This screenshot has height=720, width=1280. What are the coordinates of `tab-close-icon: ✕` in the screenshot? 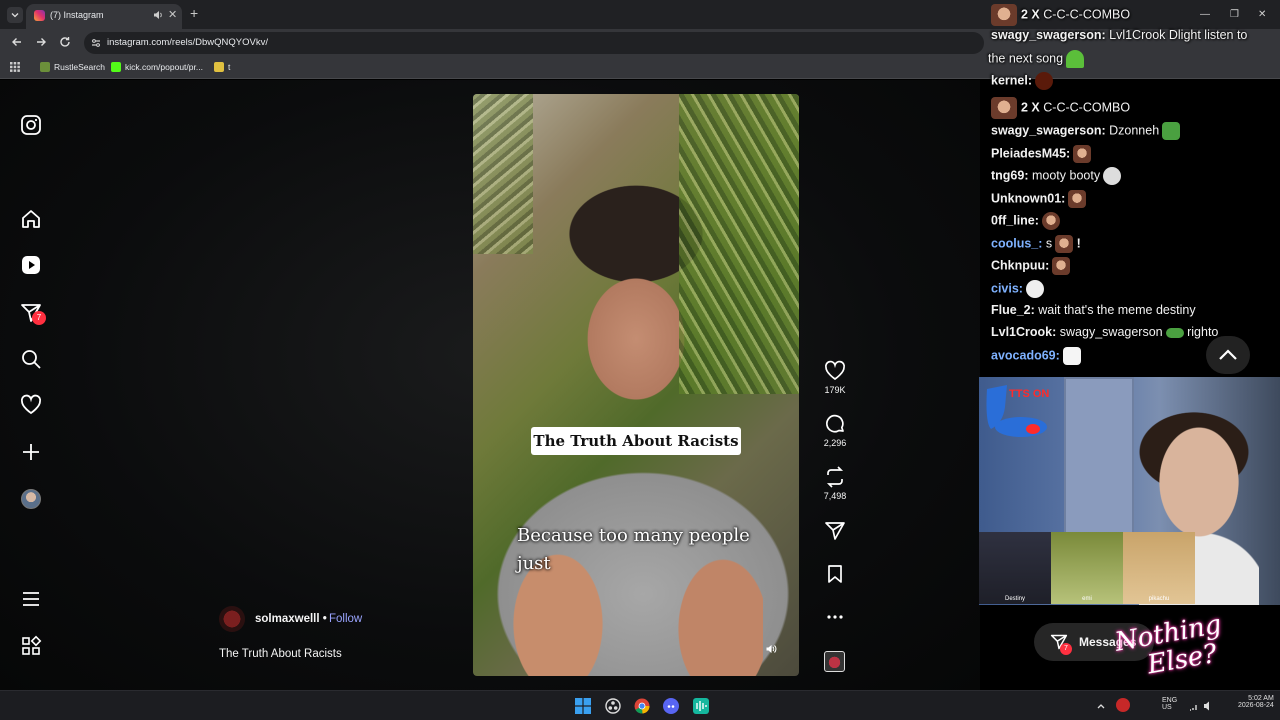 It's located at (172, 14).